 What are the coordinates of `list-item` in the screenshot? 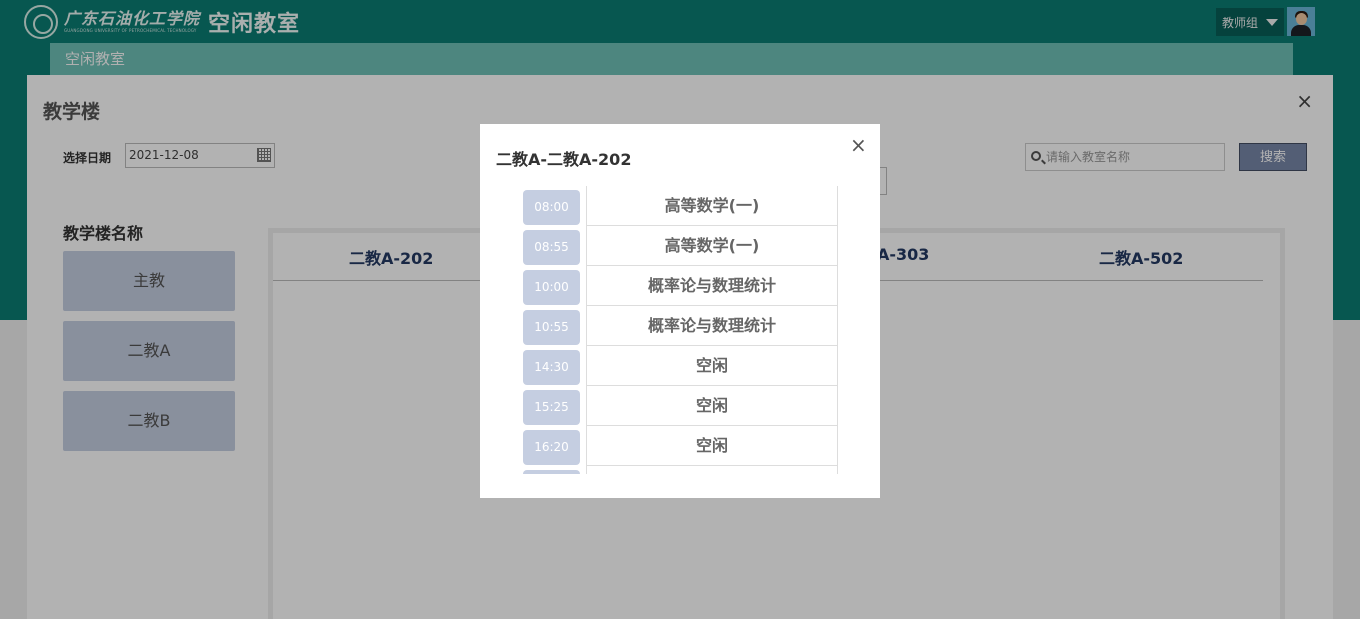 It's located at (681, 470).